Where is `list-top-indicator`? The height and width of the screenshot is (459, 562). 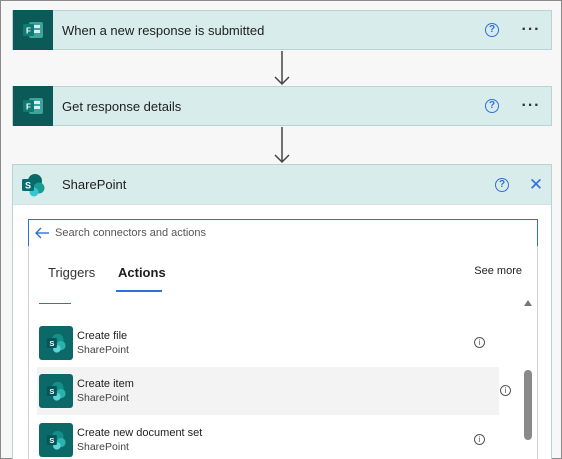 list-top-indicator is located at coordinates (55, 303).